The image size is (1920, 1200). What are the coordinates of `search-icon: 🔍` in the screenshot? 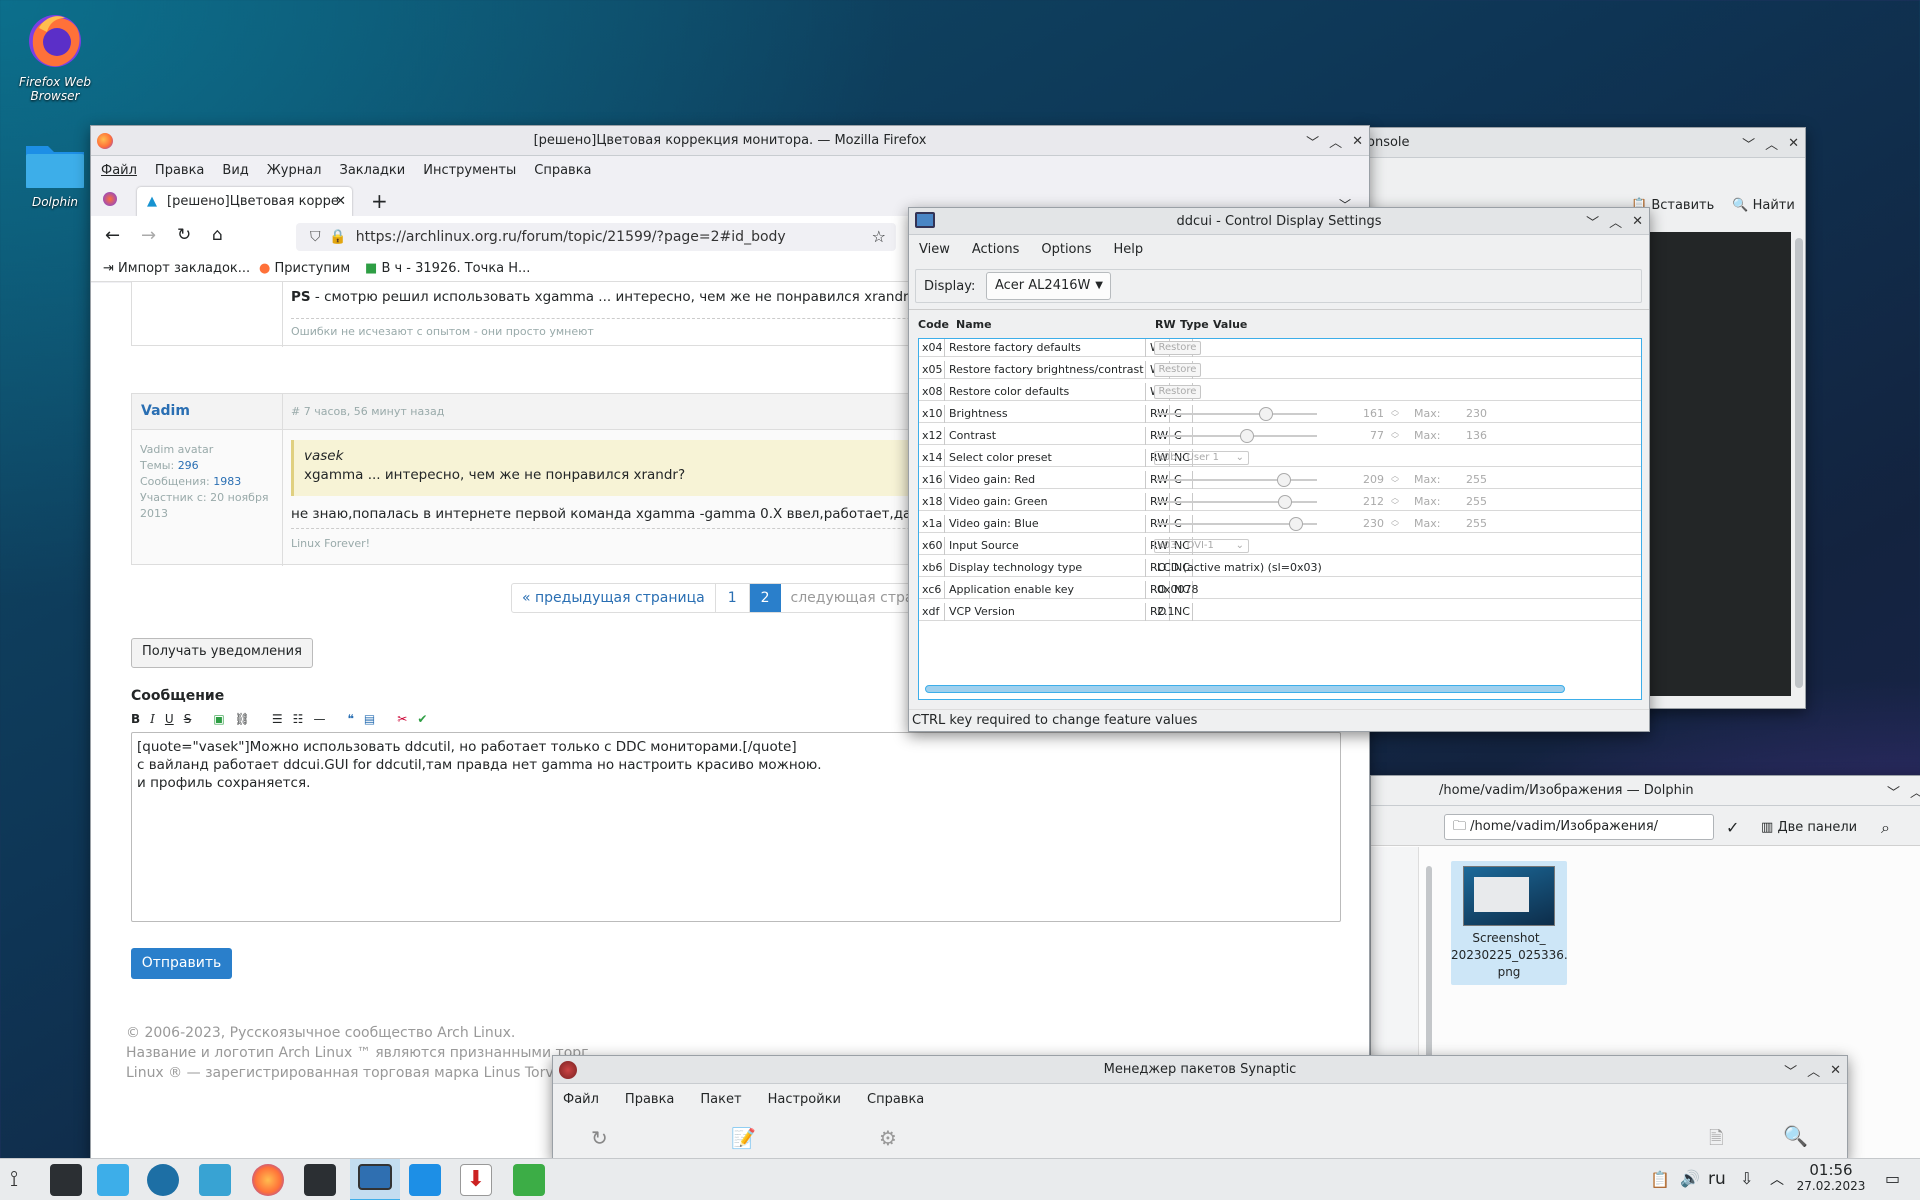 It's located at (1795, 1136).